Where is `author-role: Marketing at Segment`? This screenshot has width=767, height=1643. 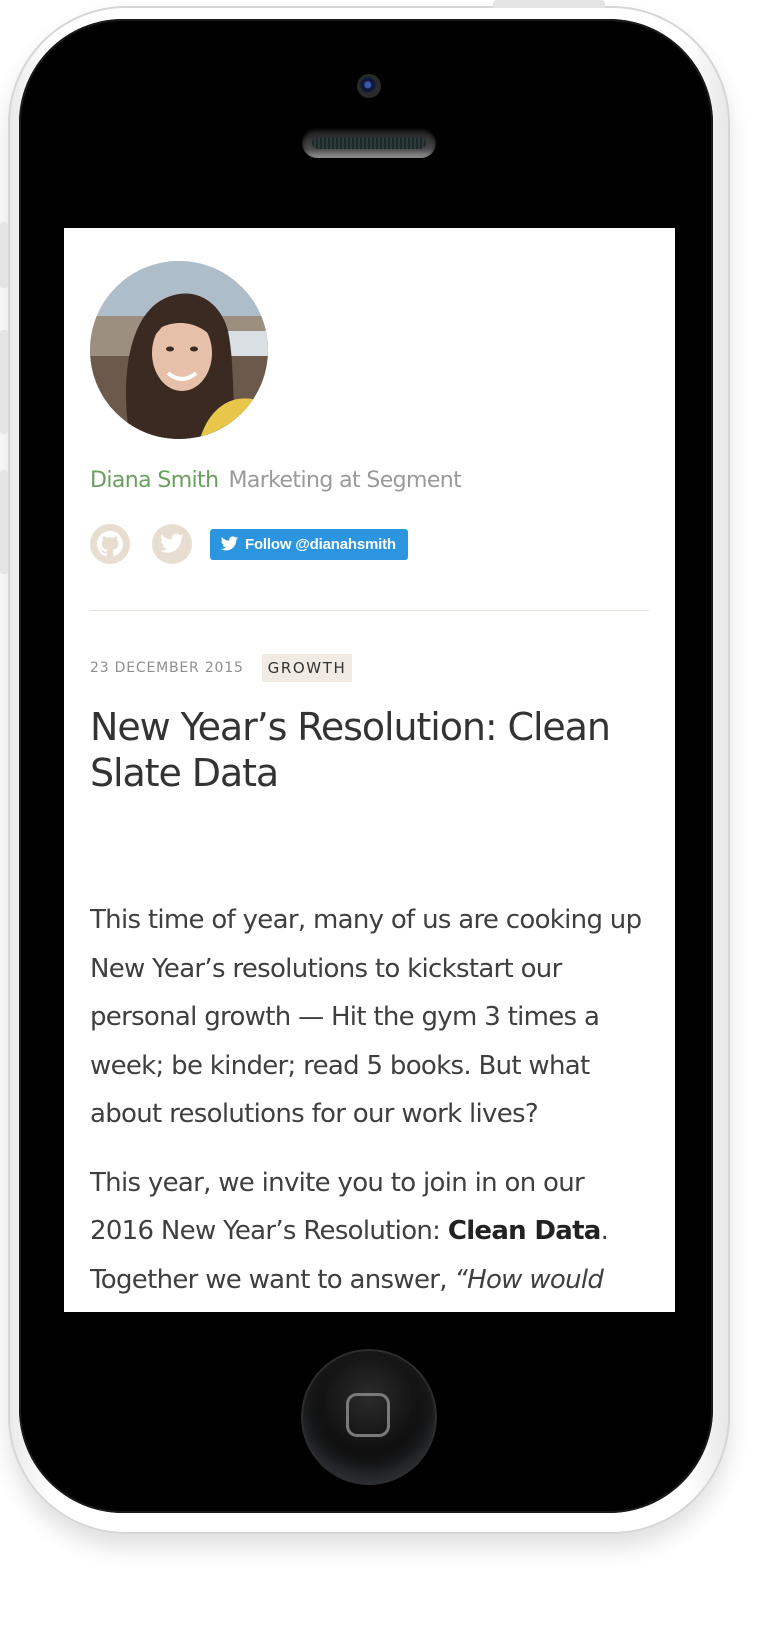 author-role: Marketing at Segment is located at coordinates (345, 480).